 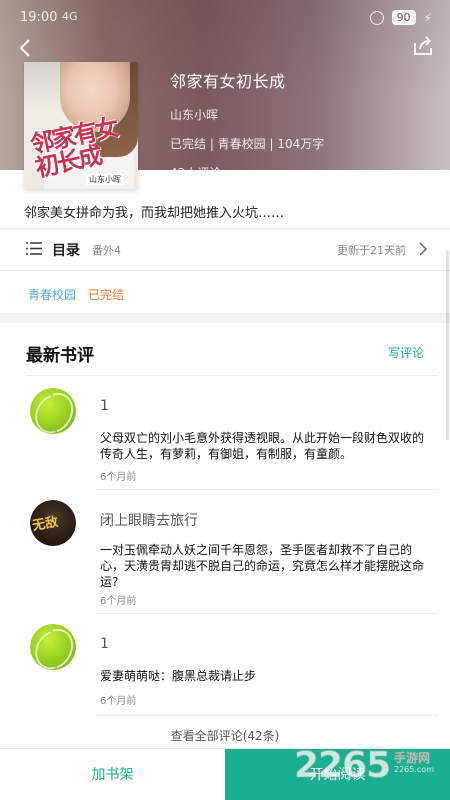 What do you see at coordinates (247, 124) in the screenshot?
I see `book-info: 邻家有女初长成 山东小晖 已完结 | 青春校园 | 104万字 42人评论` at bounding box center [247, 124].